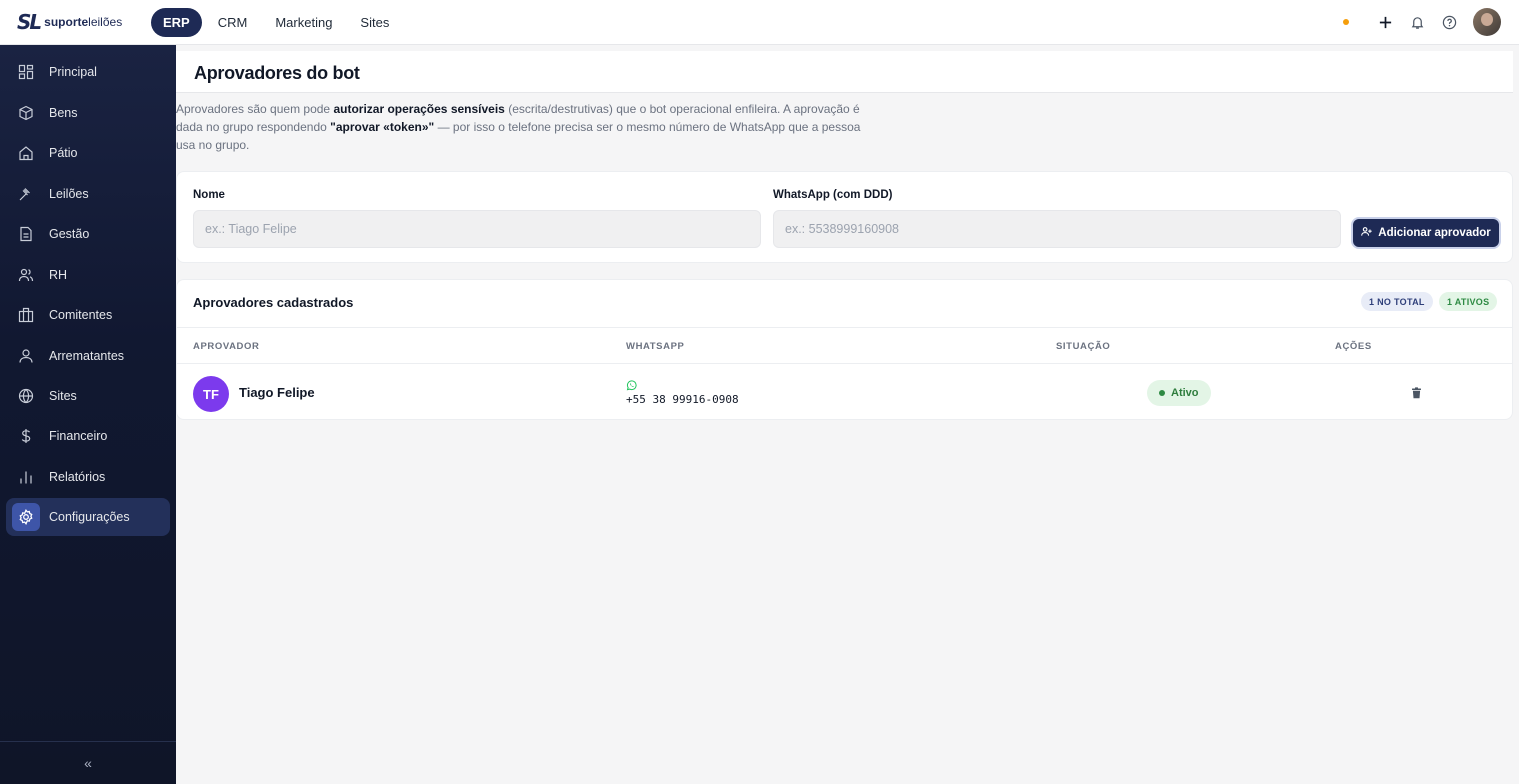  Describe the element at coordinates (844, 345) in the screenshot. I see `table-header: APROVADOR WHATSAPP SITUAÇÃO AÇÕES` at that location.